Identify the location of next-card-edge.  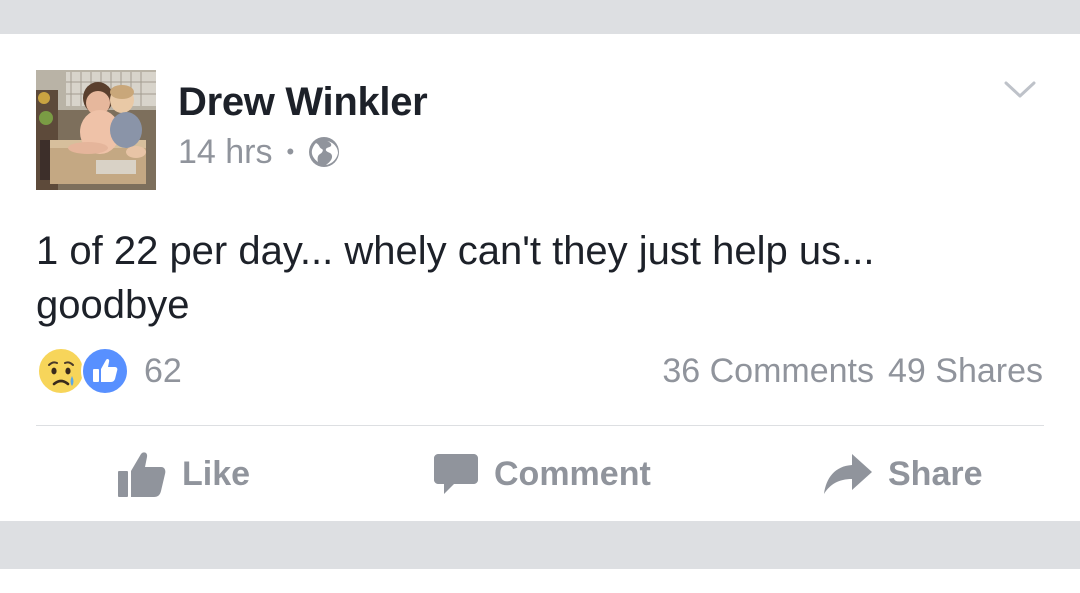
(540, 581).